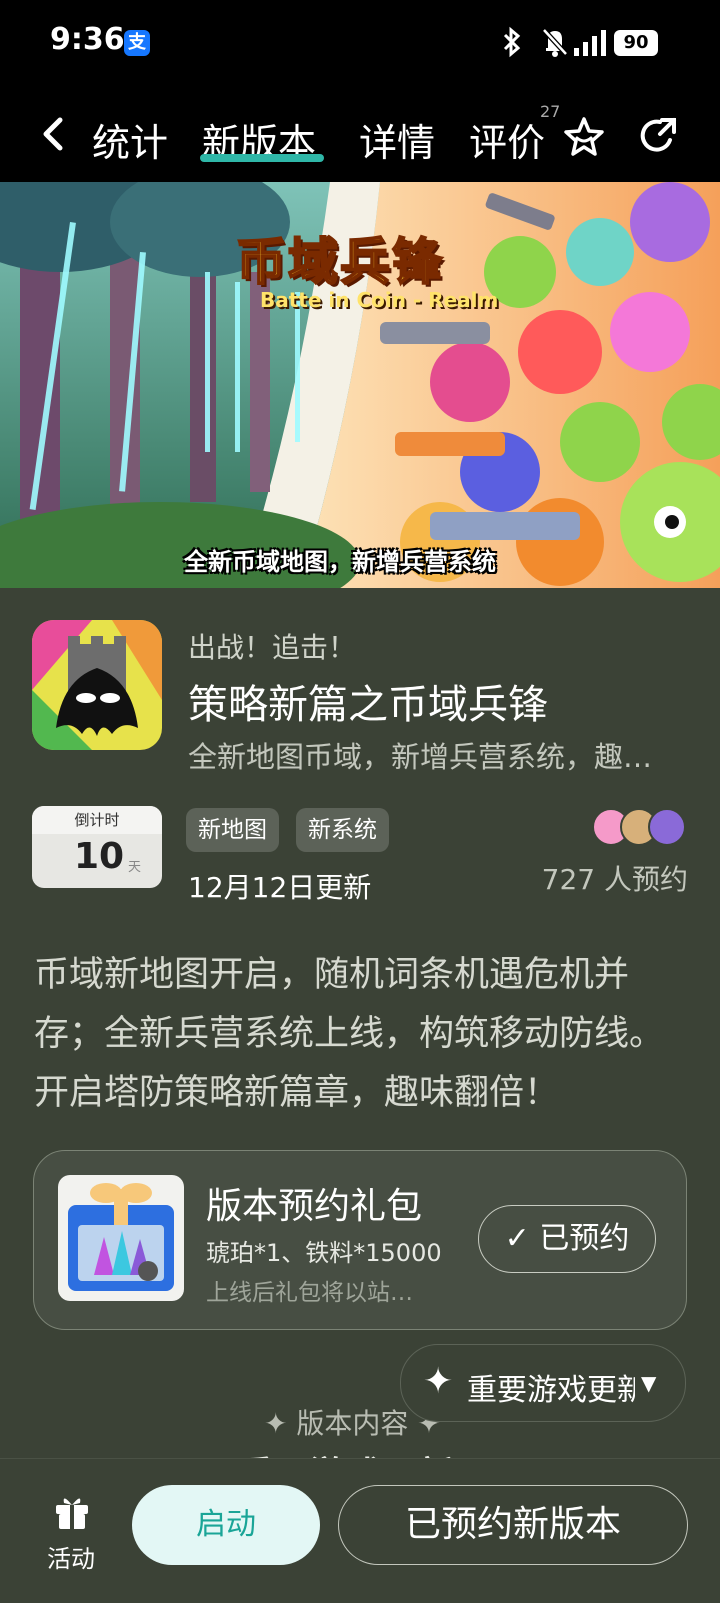 The image size is (720, 1603). What do you see at coordinates (590, 43) in the screenshot?
I see `signal-icon` at bounding box center [590, 43].